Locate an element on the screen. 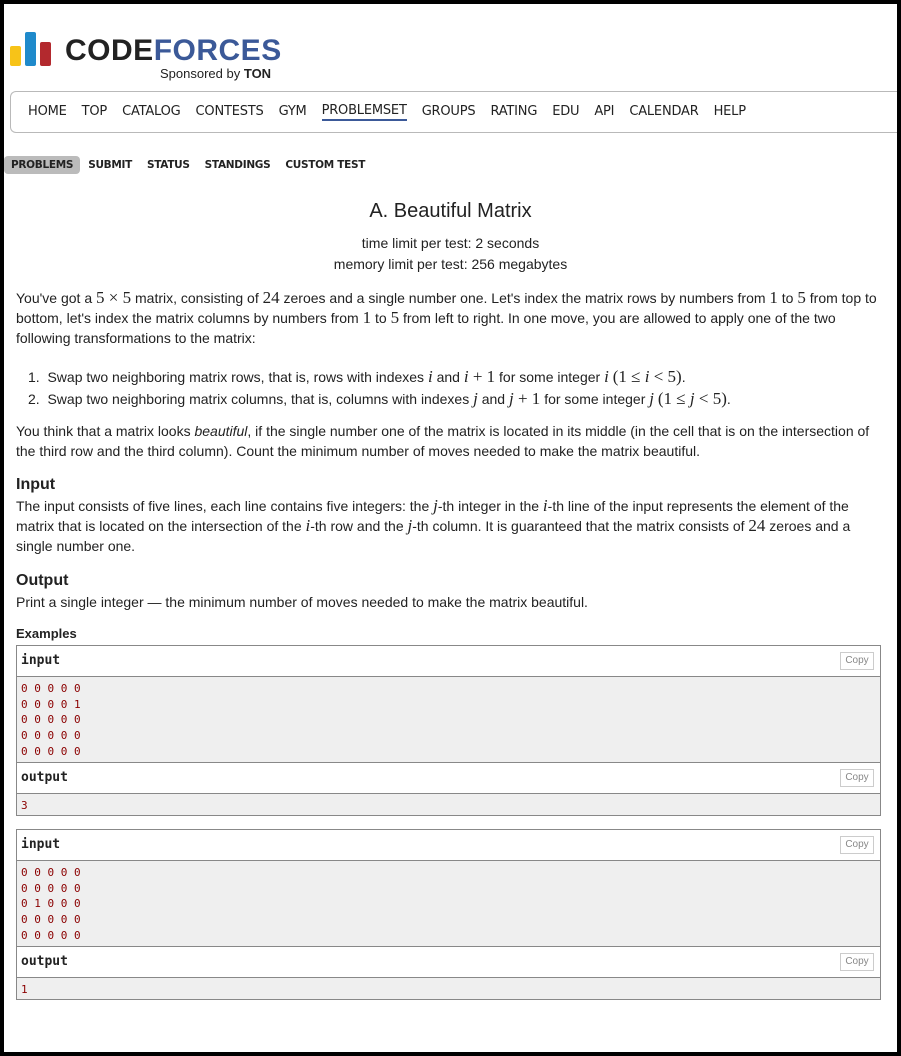 This screenshot has width=901, height=1056. menu-rating: RATING is located at coordinates (513, 112).